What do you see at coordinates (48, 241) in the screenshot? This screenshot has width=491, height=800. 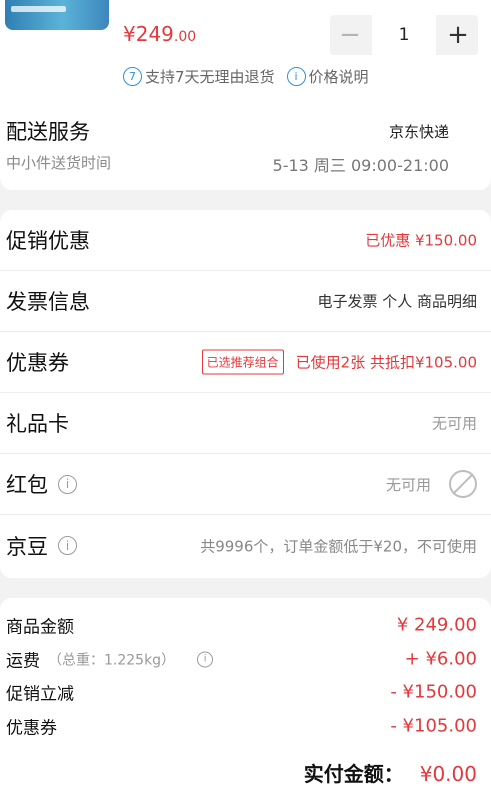 I see `promotion-label: 促销优惠` at bounding box center [48, 241].